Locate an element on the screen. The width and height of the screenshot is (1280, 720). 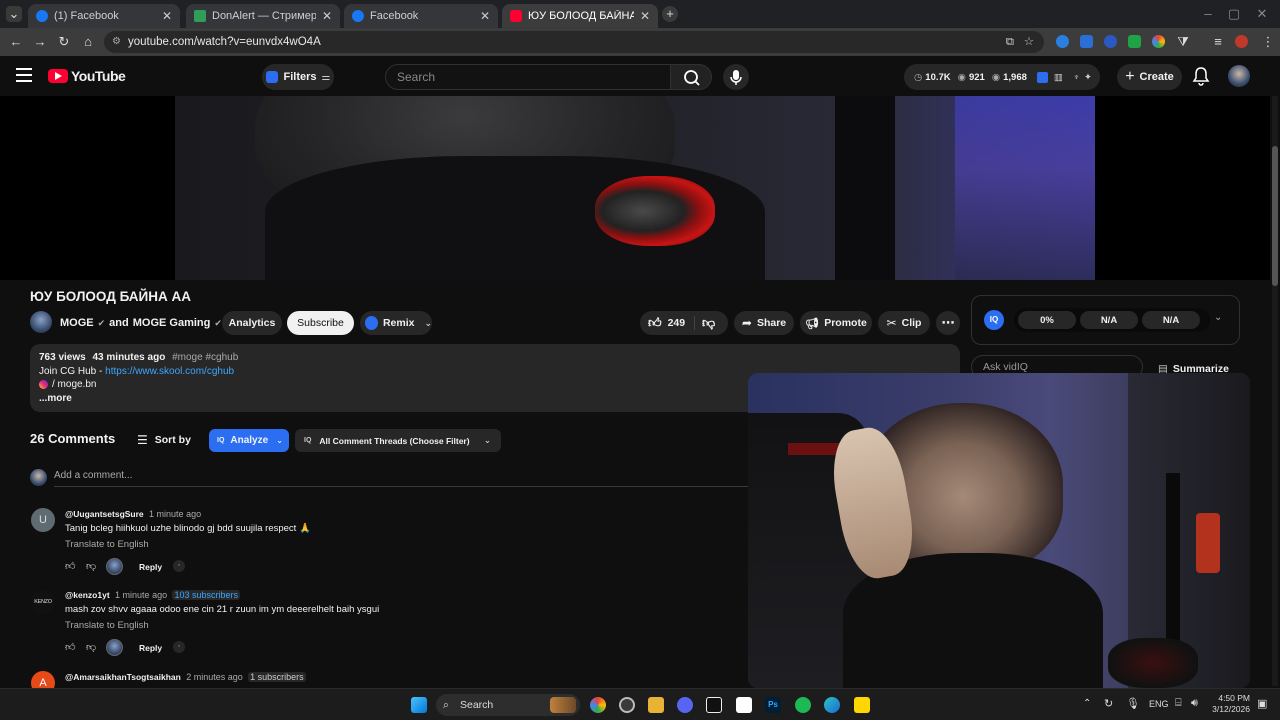
vidiq-icon is located at coordinates (1042, 77).